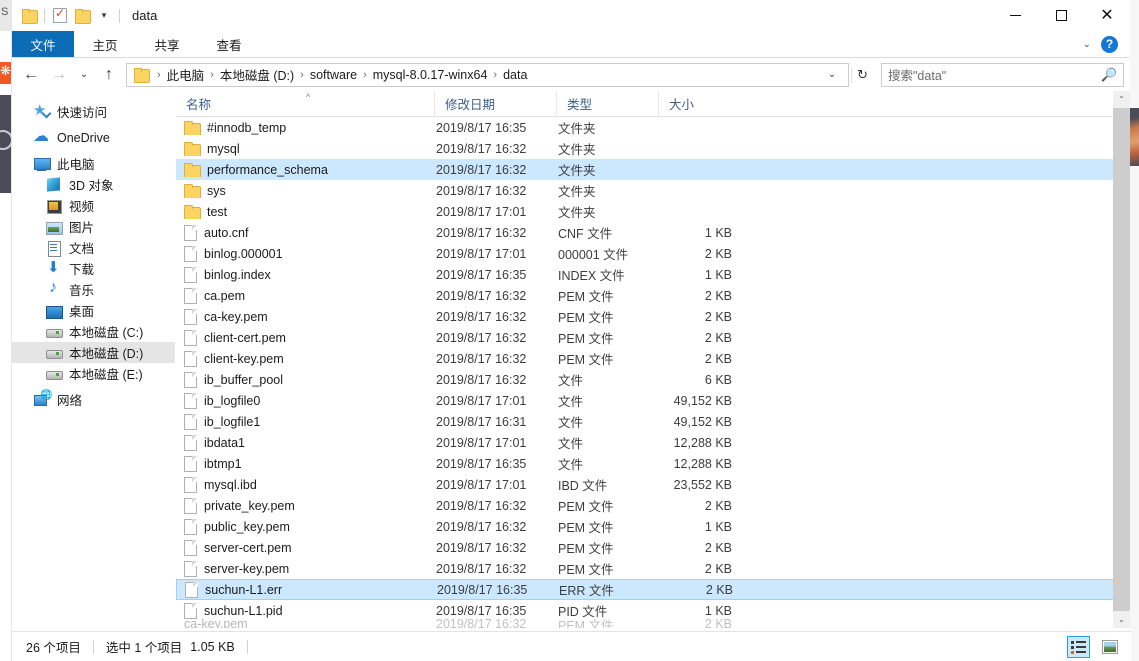 This screenshot has height=661, width=1139. Describe the element at coordinates (653, 190) in the screenshot. I see `table-row: sys 2019/8/17 16:32 文件夹` at that location.